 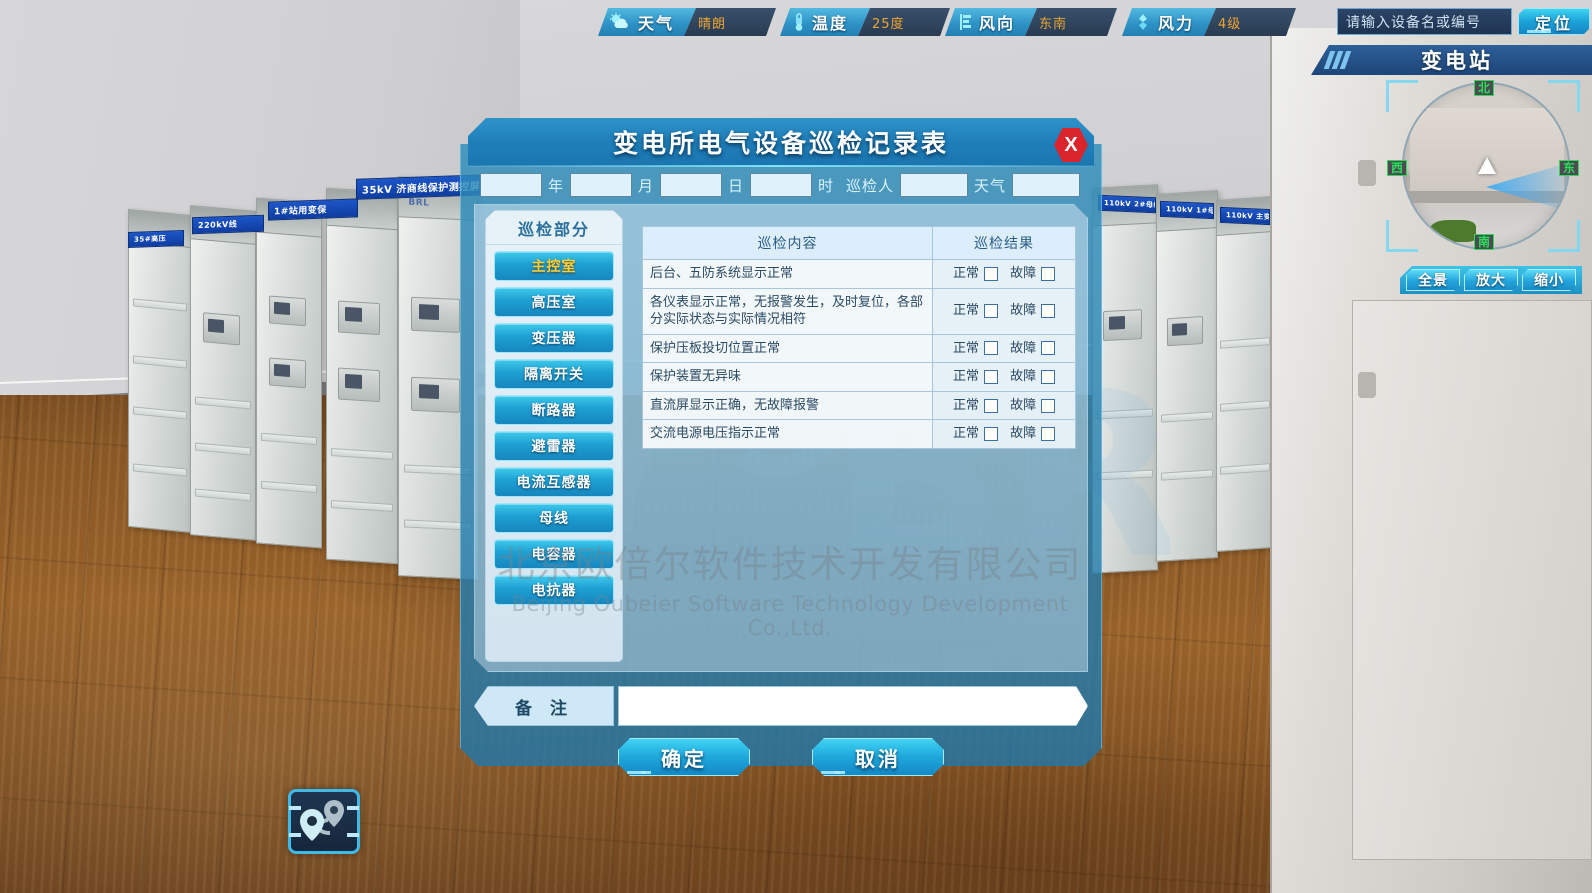 I want to click on scene-right-equipment-panel, so click(x=1472, y=580).